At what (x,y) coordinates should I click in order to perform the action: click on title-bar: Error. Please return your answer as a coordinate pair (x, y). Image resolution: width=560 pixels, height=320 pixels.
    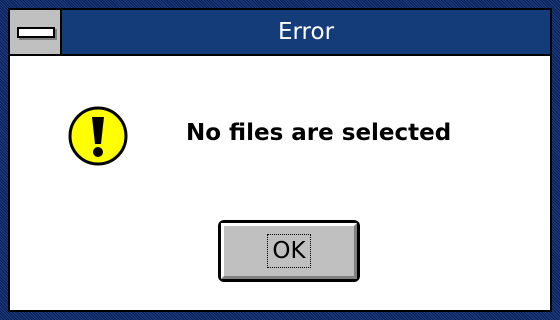
    Looking at the image, I should click on (280, 32).